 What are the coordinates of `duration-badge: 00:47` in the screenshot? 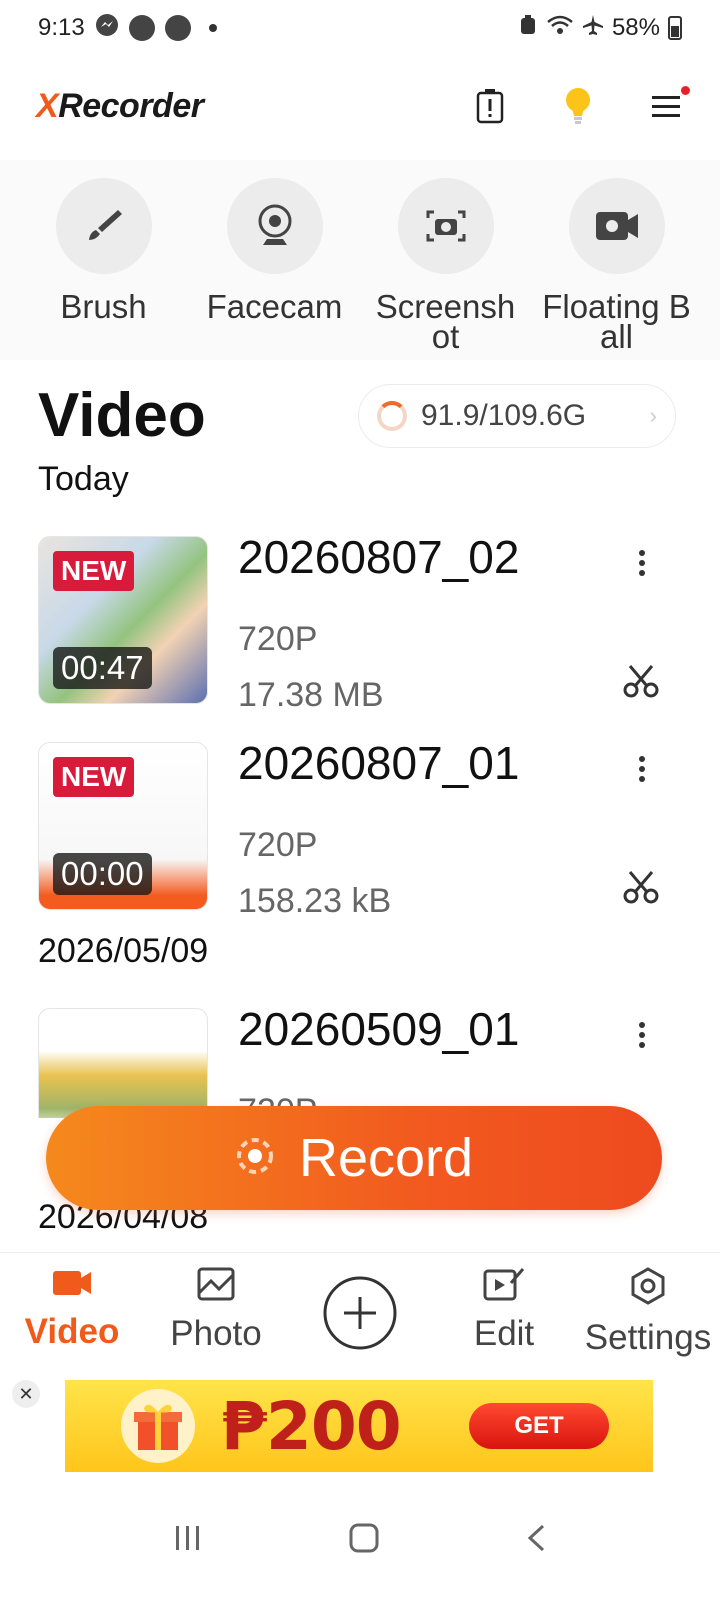 It's located at (102, 668).